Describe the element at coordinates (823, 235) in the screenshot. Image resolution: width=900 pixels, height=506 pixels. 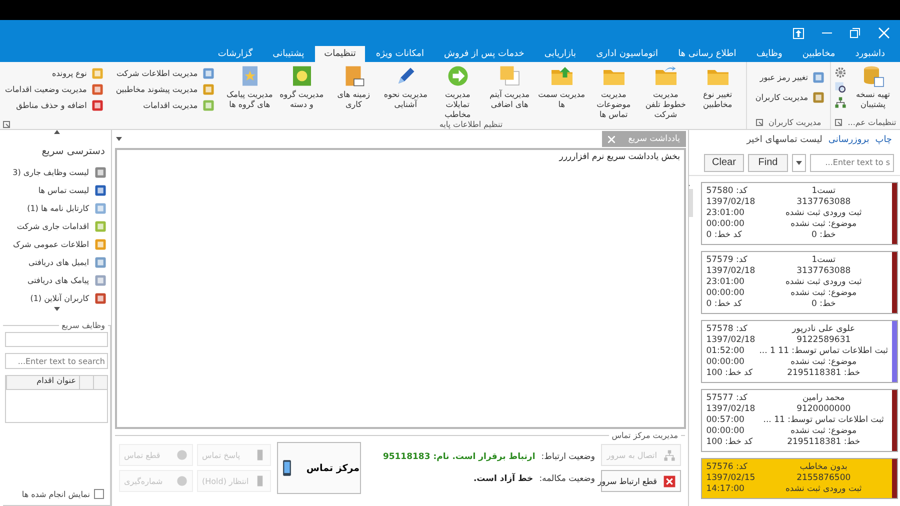
I see `call-line: خط: 0` at that location.